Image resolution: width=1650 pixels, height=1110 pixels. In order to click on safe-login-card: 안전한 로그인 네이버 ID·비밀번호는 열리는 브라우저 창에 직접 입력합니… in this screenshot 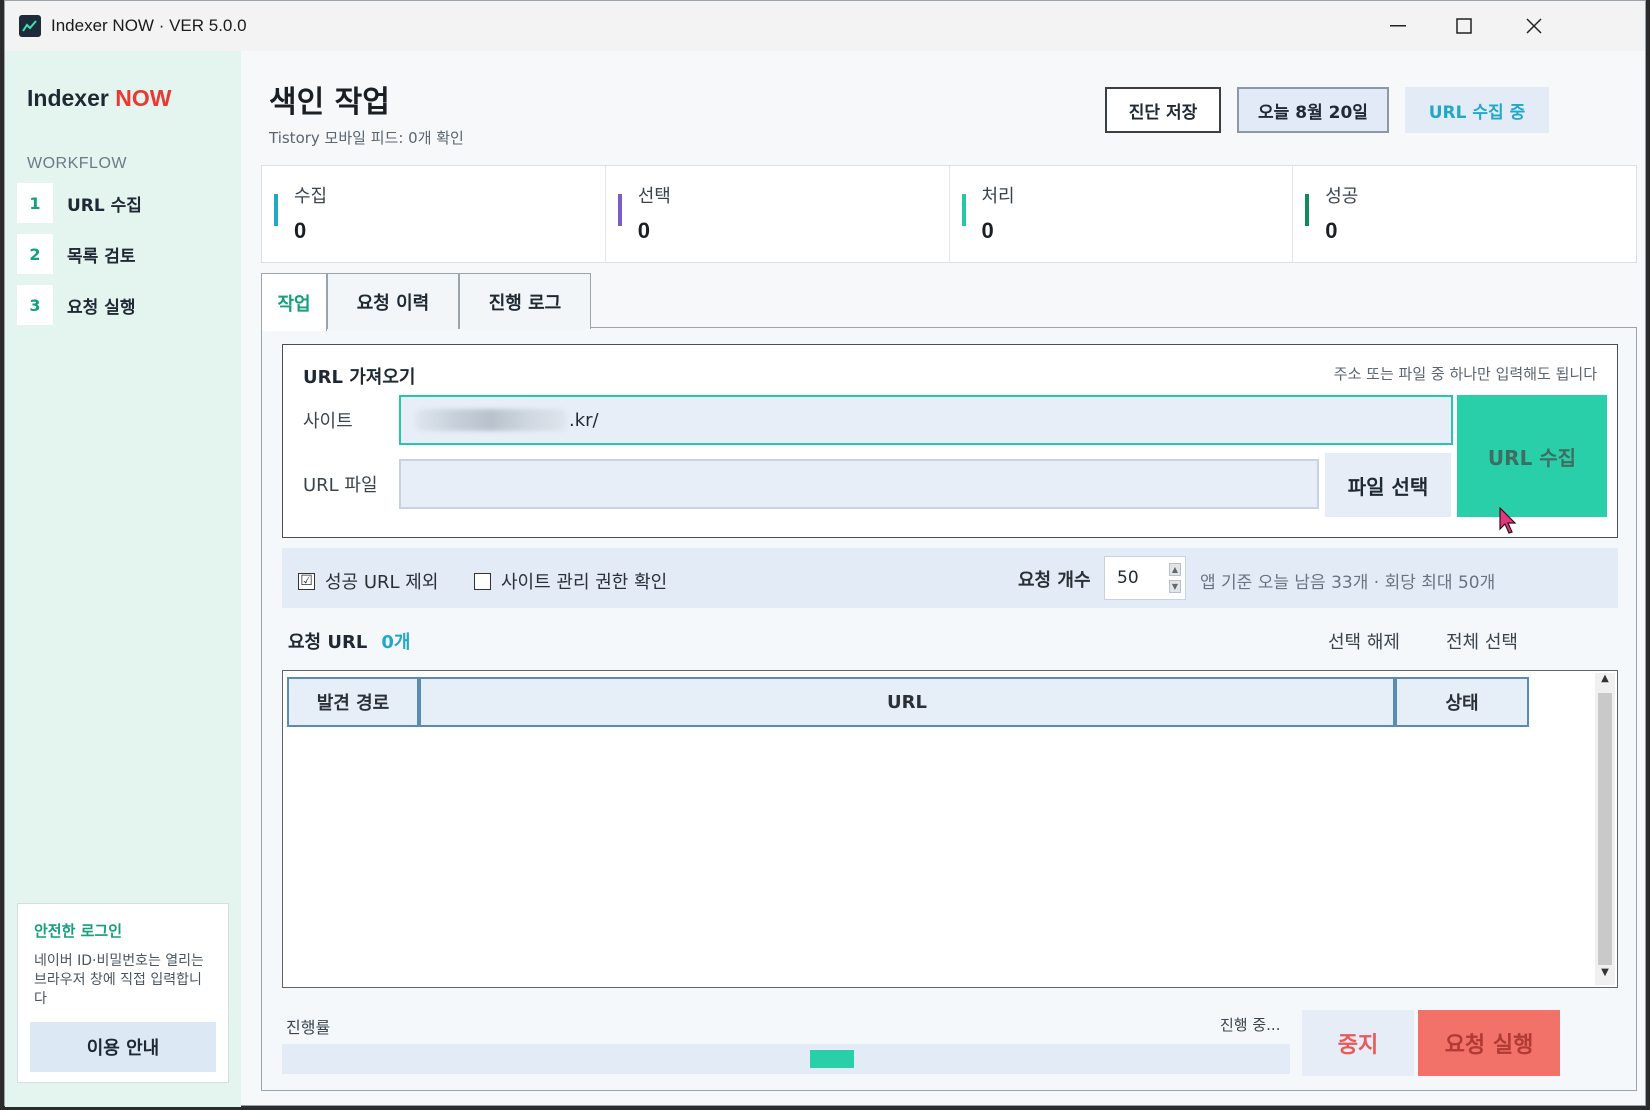, I will do `click(123, 993)`.